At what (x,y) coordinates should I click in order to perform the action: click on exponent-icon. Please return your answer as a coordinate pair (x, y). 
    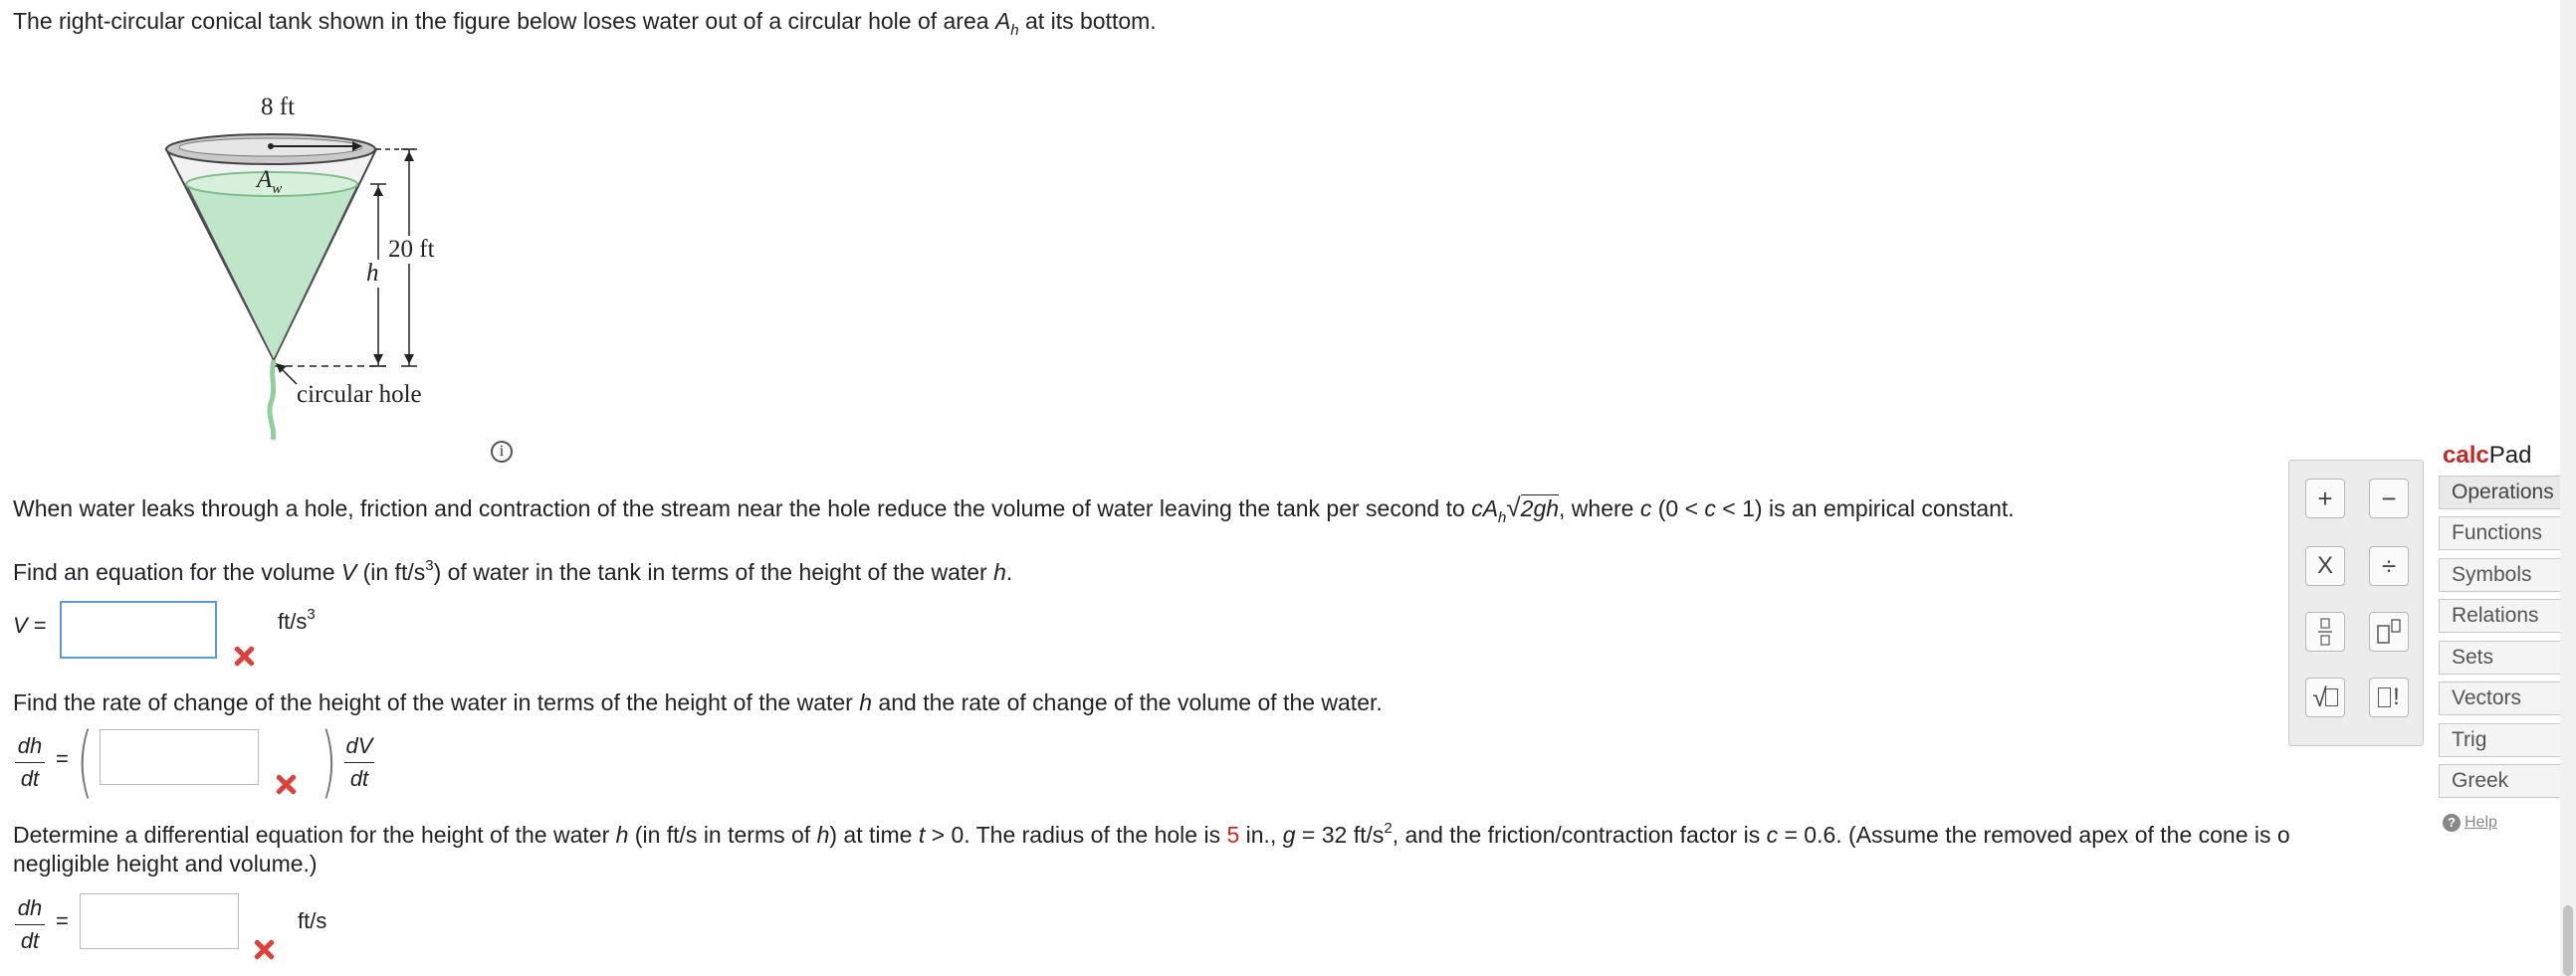
    Looking at the image, I should click on (2389, 631).